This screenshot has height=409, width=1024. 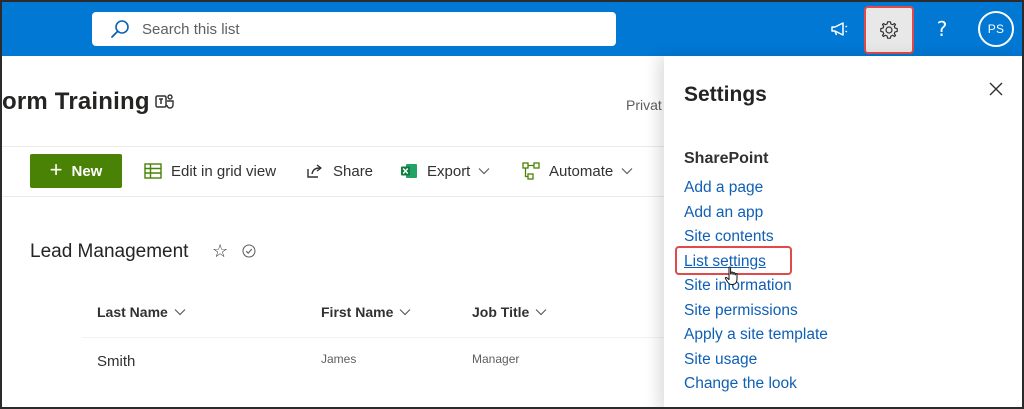 What do you see at coordinates (56, 169) in the screenshot?
I see `plus-icon: +` at bounding box center [56, 169].